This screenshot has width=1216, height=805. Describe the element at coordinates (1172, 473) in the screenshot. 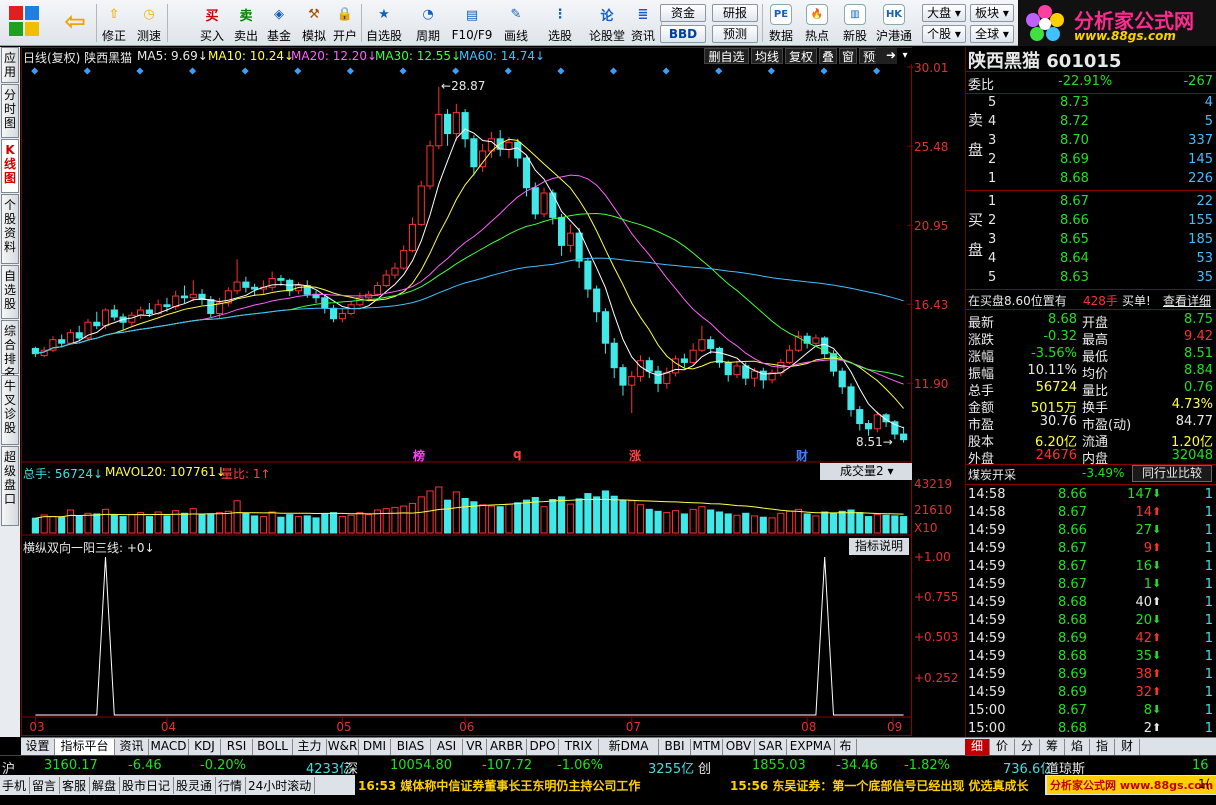

I see `industry-compare-button: 同行业比较` at that location.